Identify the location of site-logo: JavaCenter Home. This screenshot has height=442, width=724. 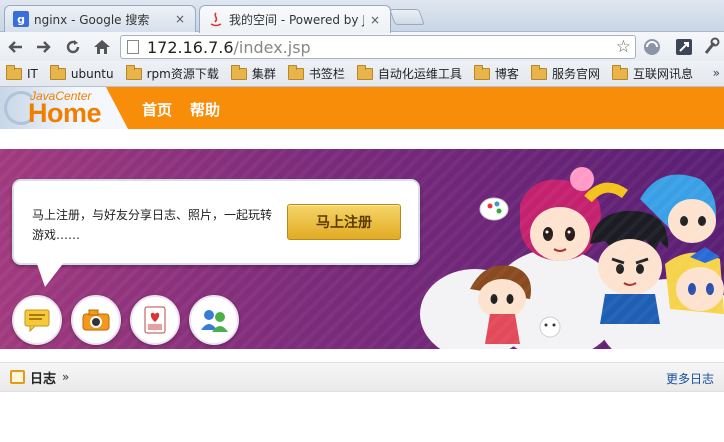
(64, 108).